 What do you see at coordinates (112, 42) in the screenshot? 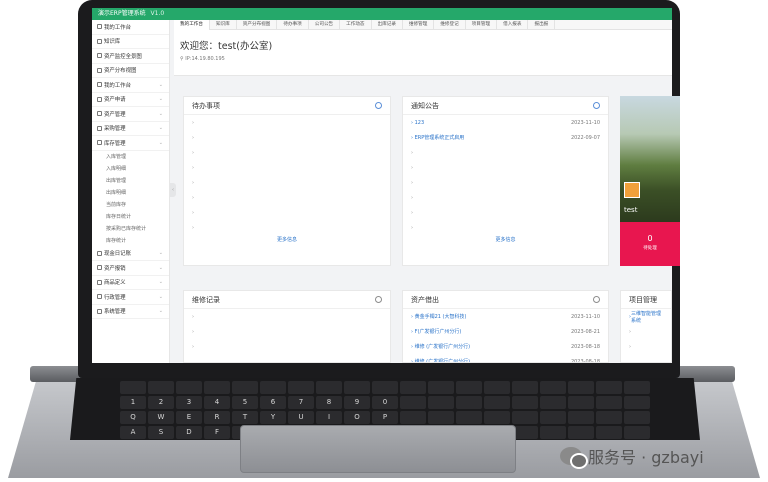
I see `sidebar-item-label: 知识库` at bounding box center [112, 42].